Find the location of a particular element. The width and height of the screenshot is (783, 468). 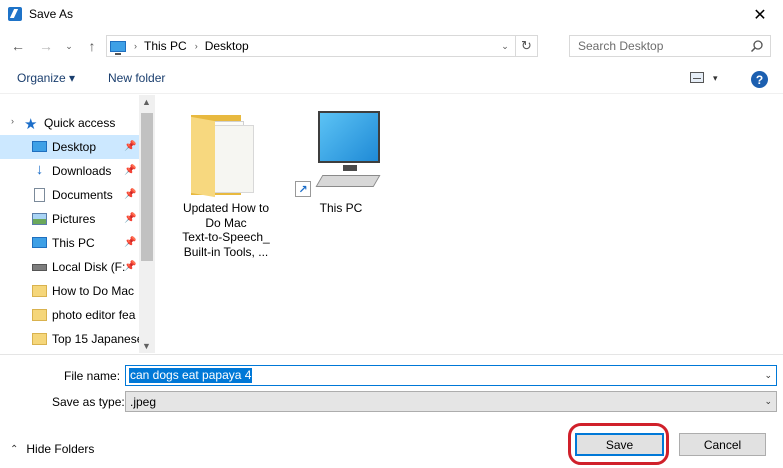

file-name-line: Do Mac is located at coordinates (226, 222).